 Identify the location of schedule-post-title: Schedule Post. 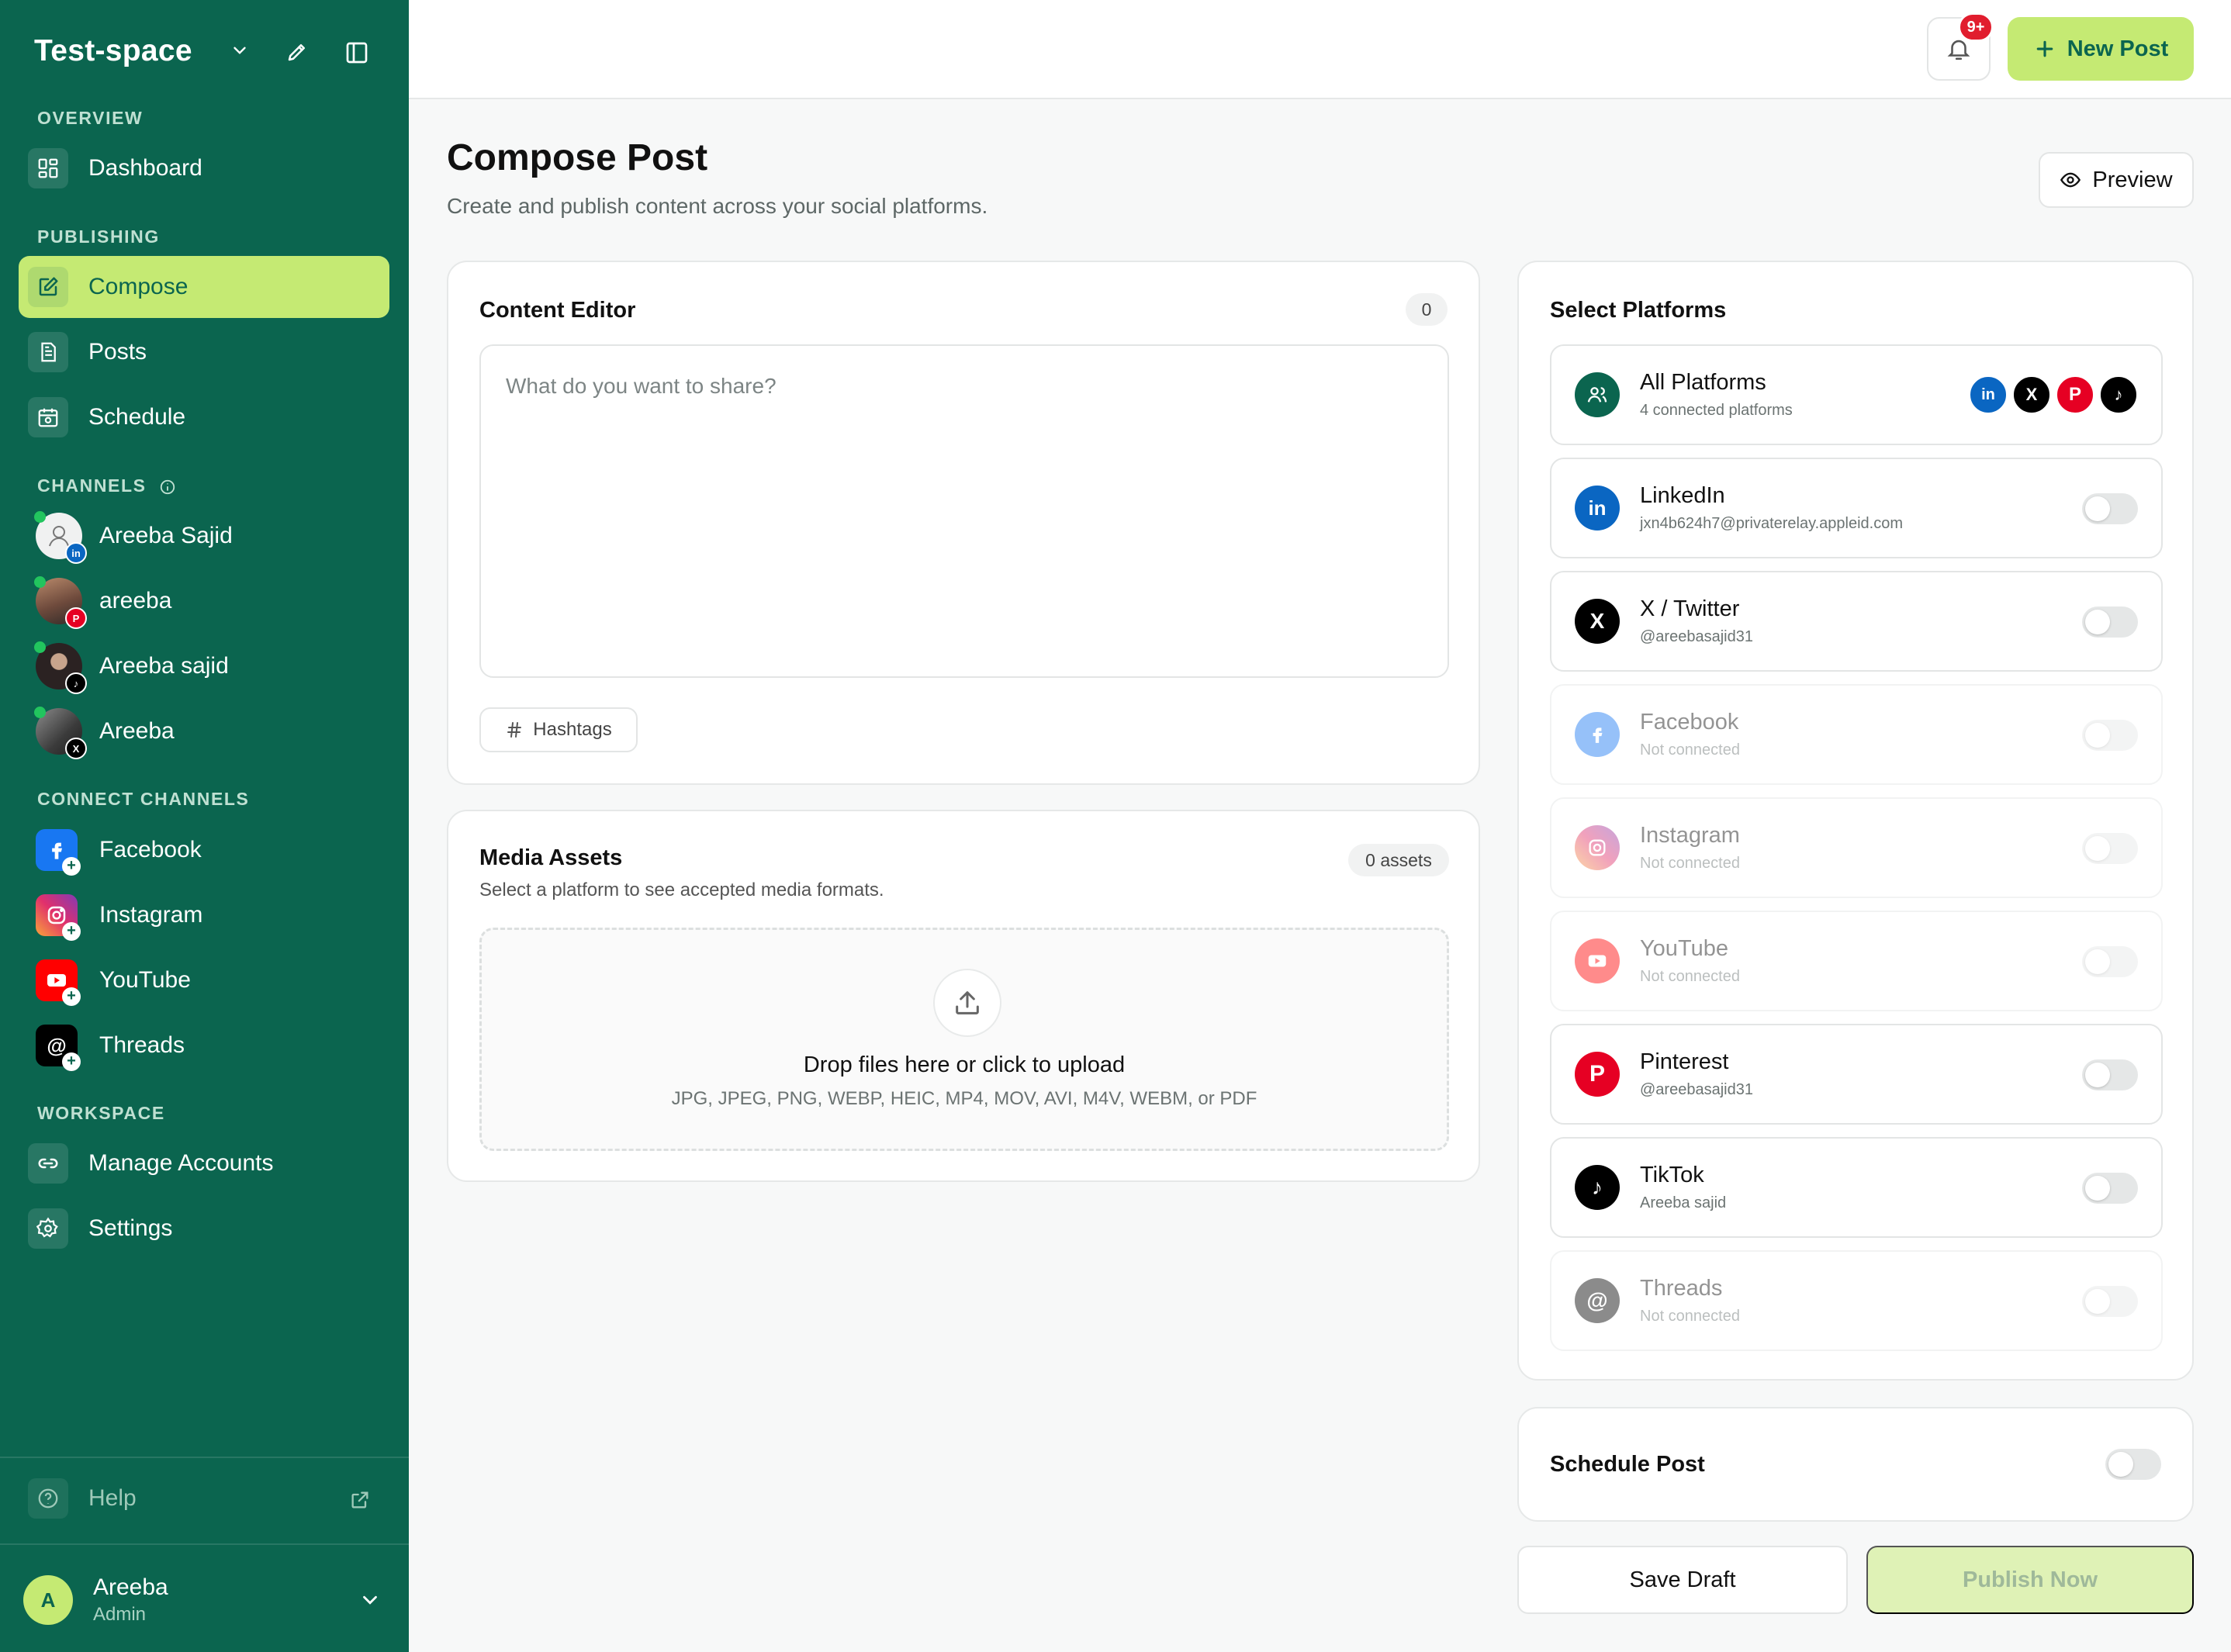
(1627, 1464).